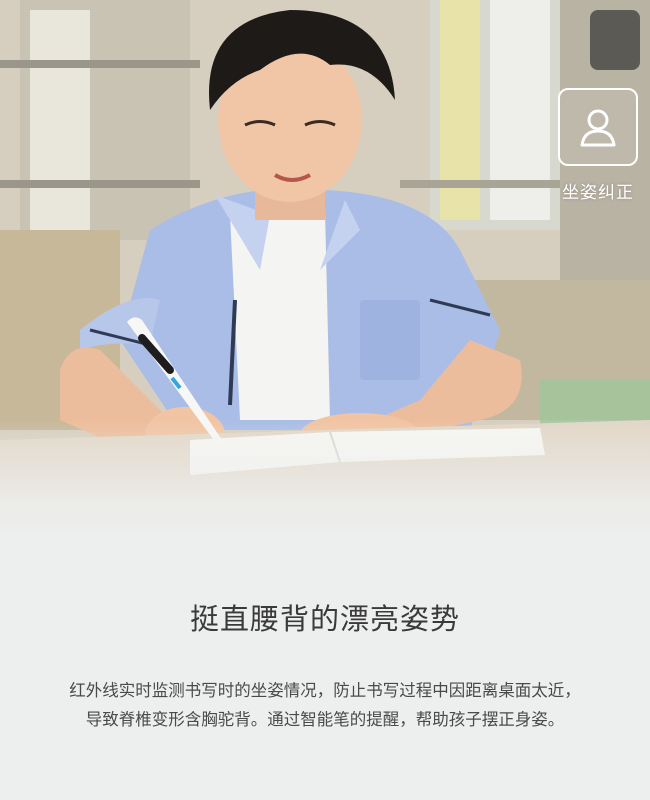  I want to click on description-line: 红外线实时监测书写时的坐姿情况，防止书写过程中因距离桌面太近，, so click(325, 690).